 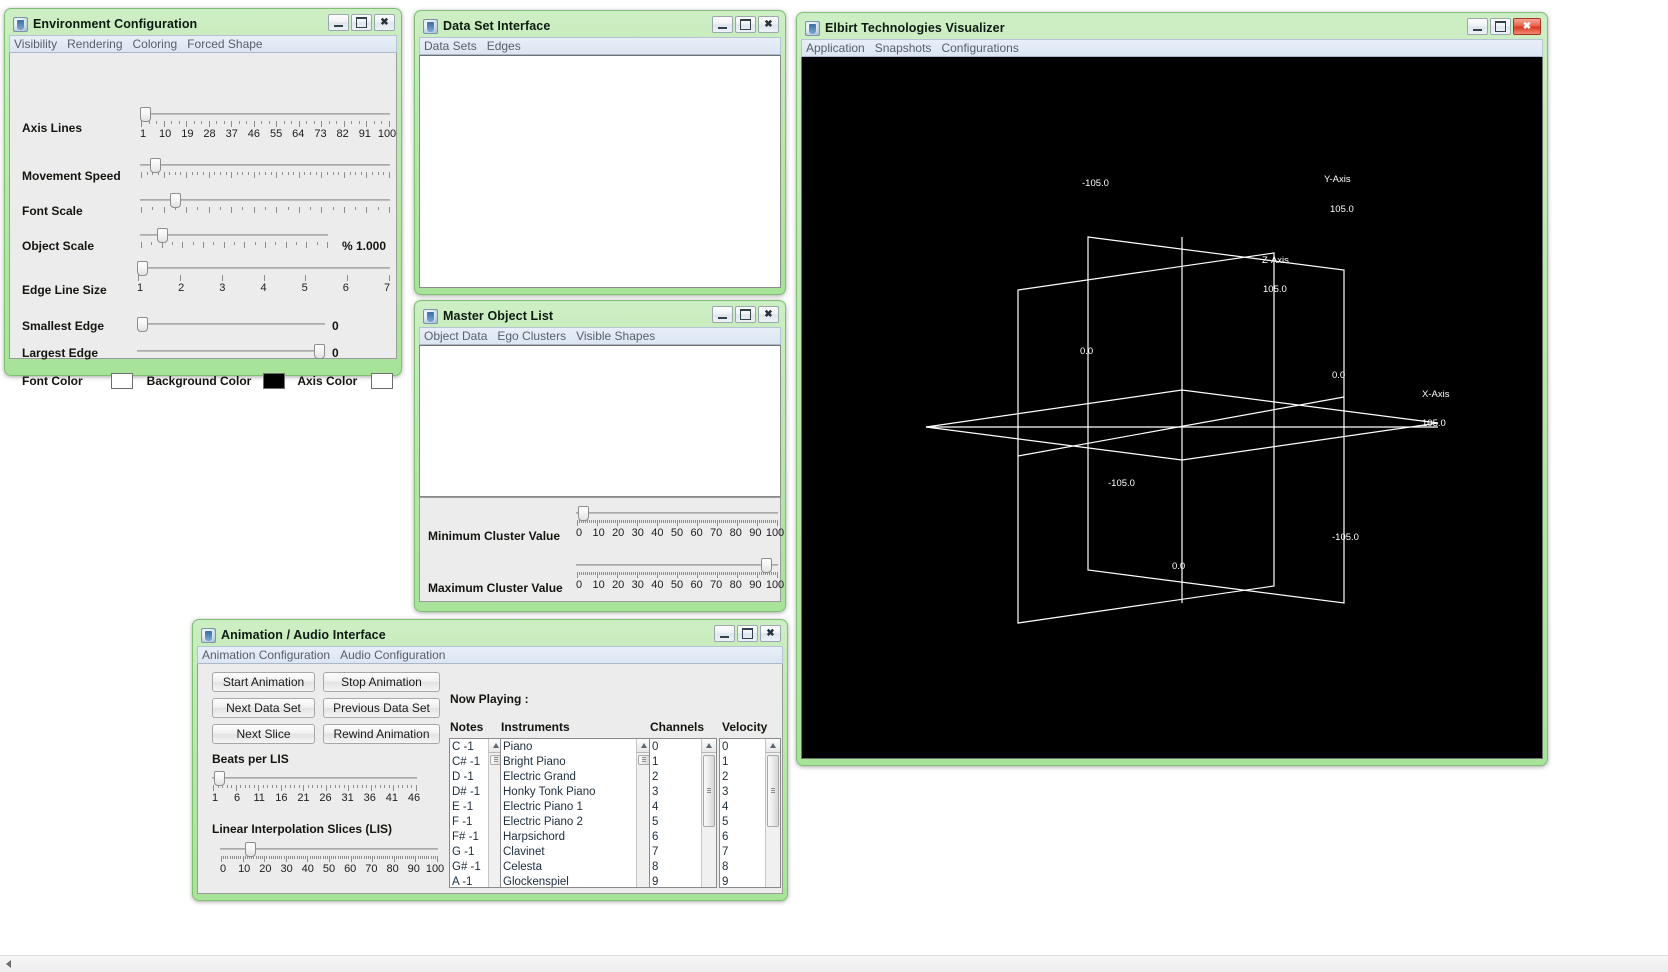 What do you see at coordinates (676, 792) in the screenshot?
I see `list-item: 3` at bounding box center [676, 792].